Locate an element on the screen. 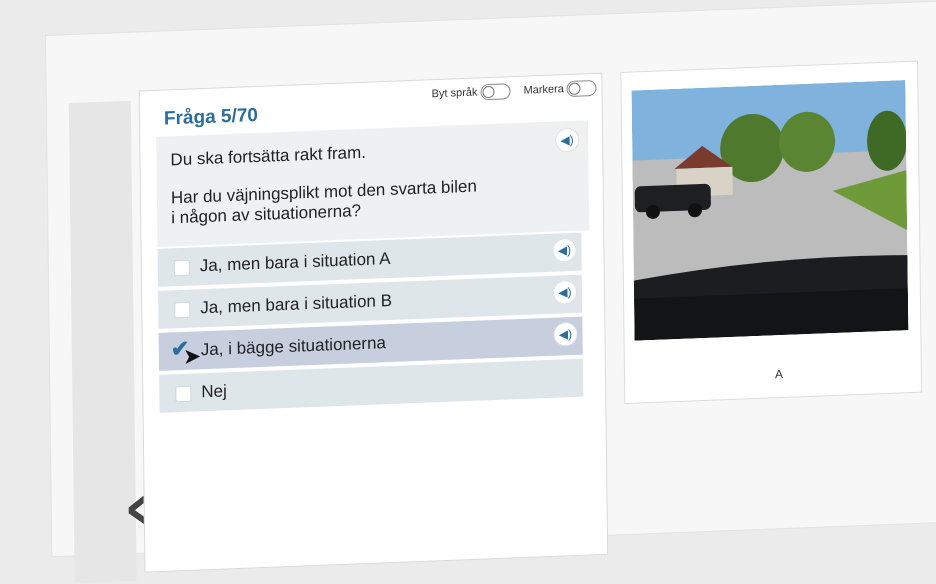 This screenshot has width=936, height=584. answer-label: Ja, men bara i situation B is located at coordinates (296, 304).